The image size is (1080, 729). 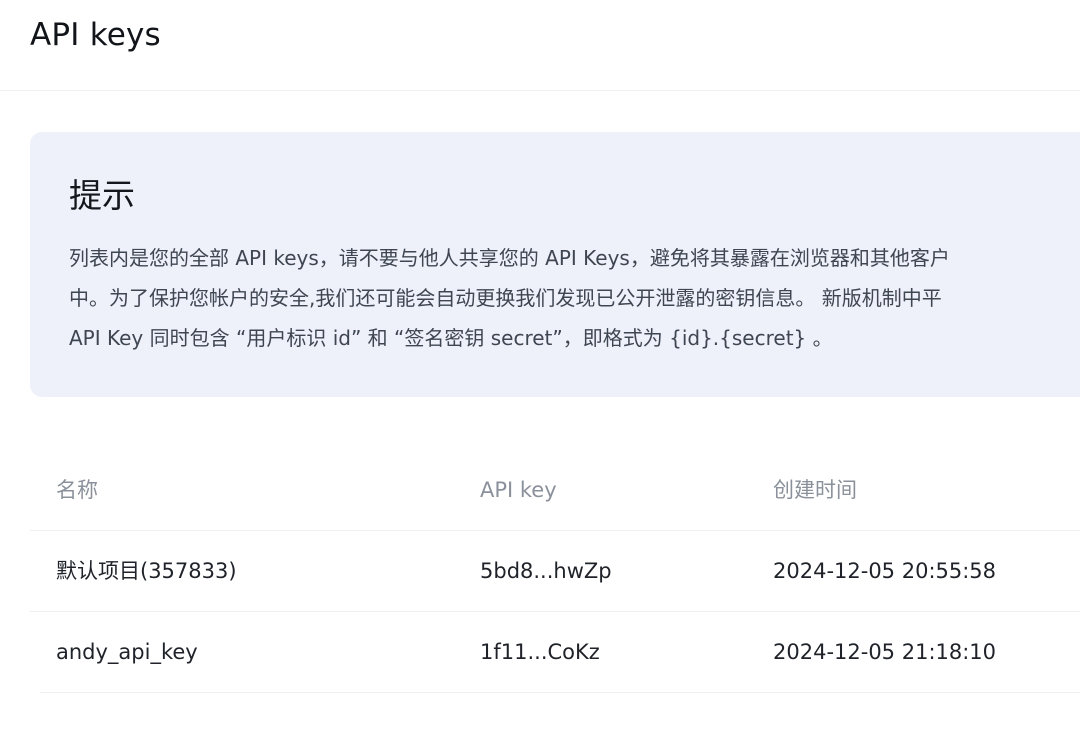 I want to click on cell-api-key: 5bd8...hwZp, so click(x=546, y=571).